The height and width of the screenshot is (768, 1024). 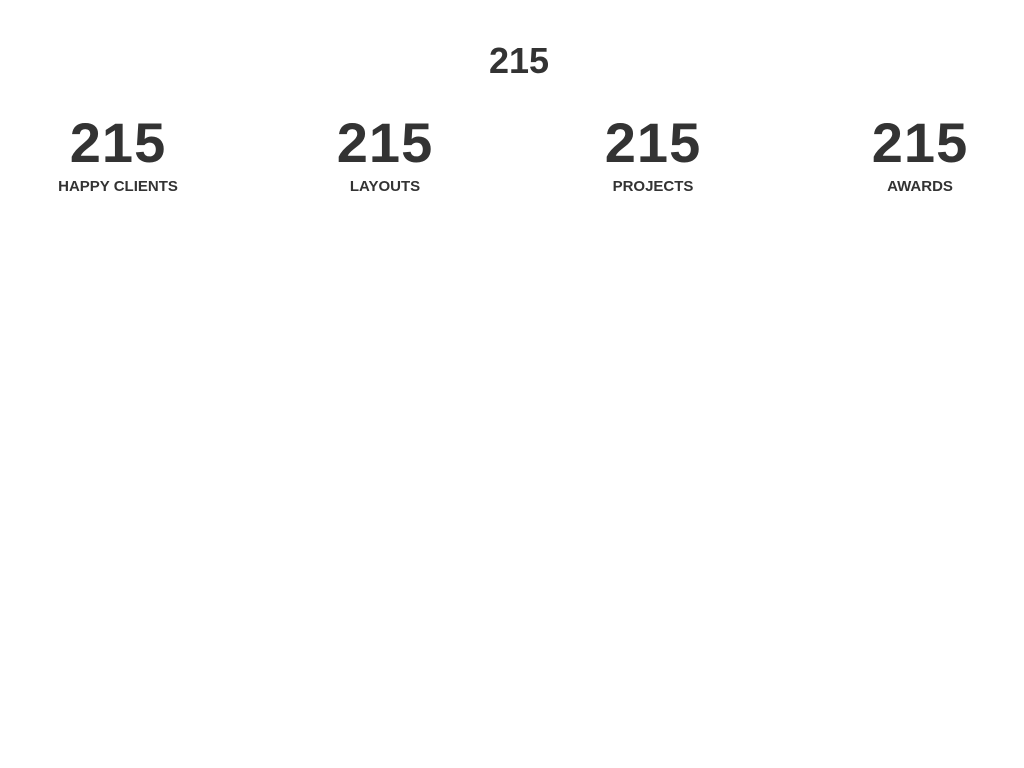 What do you see at coordinates (920, 186) in the screenshot?
I see `stat-label: AWARDS` at bounding box center [920, 186].